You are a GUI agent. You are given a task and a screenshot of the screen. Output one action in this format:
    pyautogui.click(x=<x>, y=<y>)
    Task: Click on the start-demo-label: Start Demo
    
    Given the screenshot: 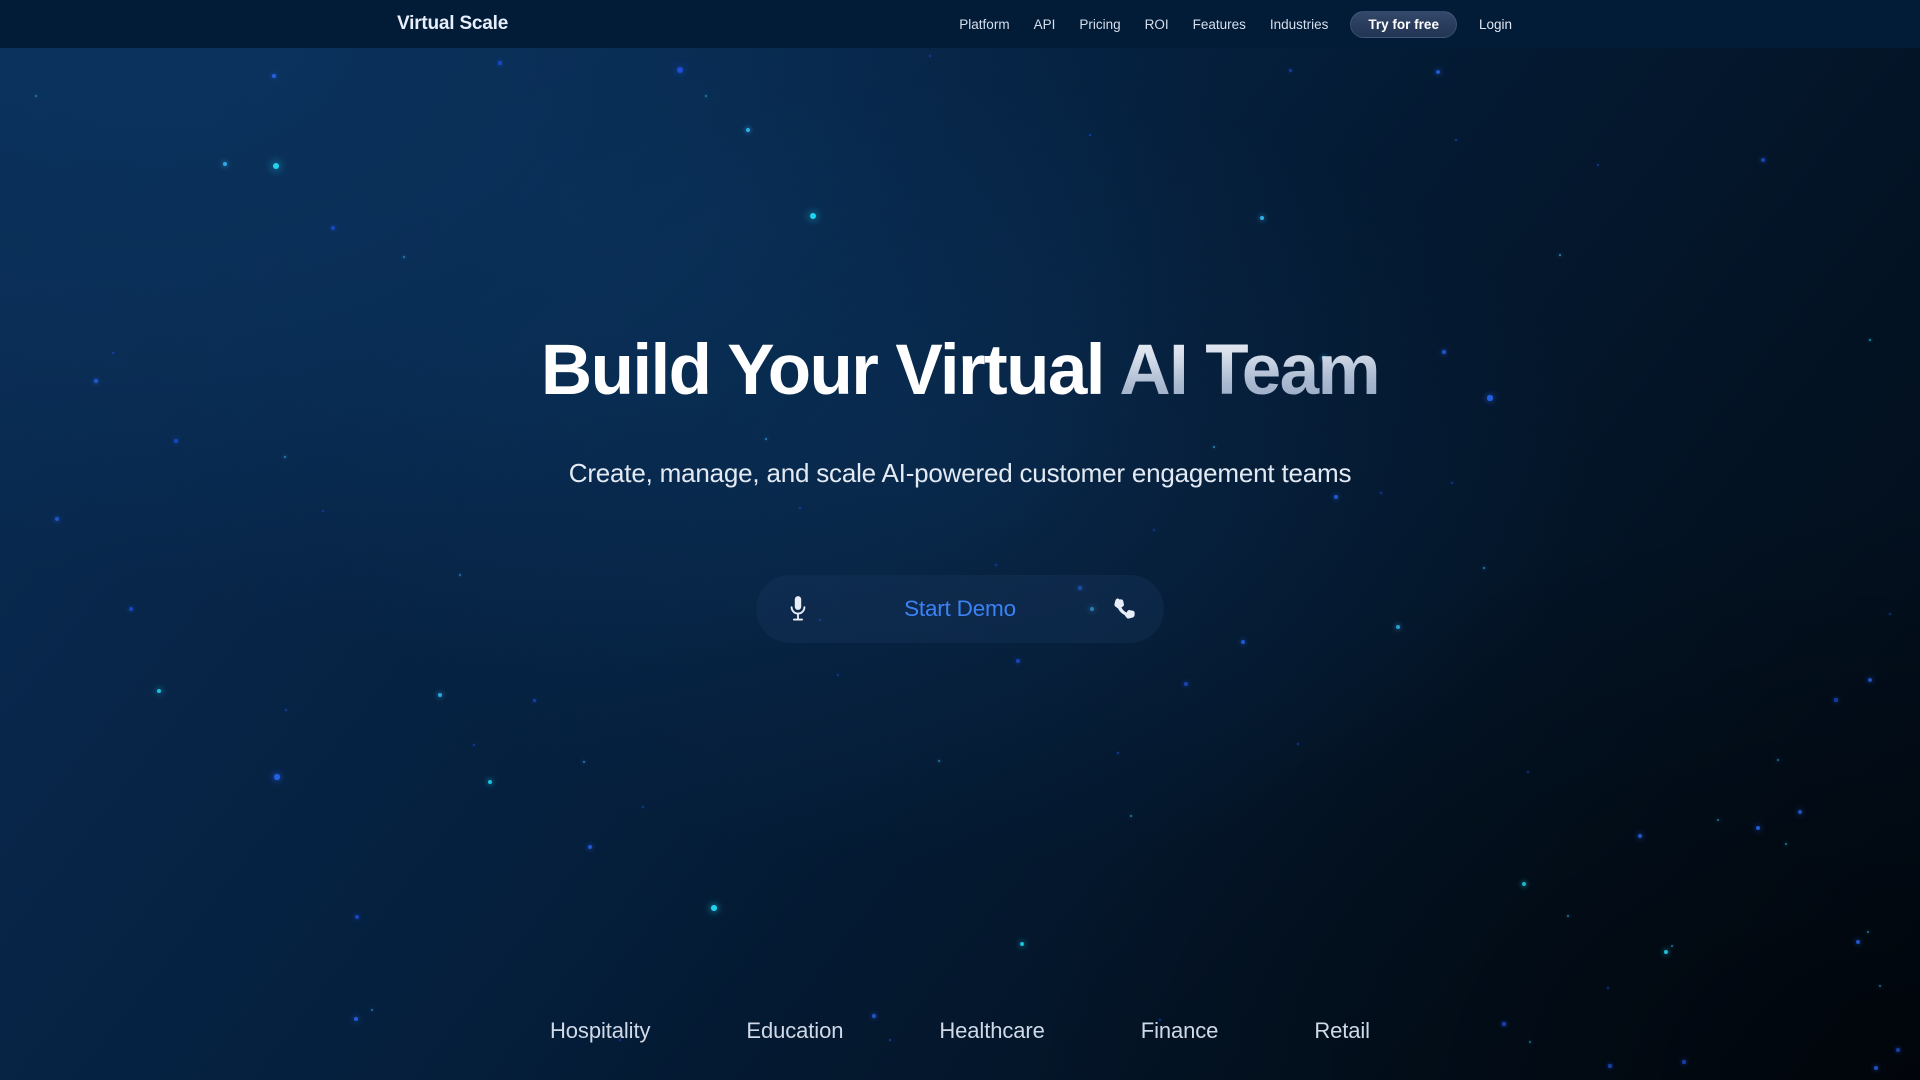 What is the action you would take?
    pyautogui.click(x=960, y=608)
    